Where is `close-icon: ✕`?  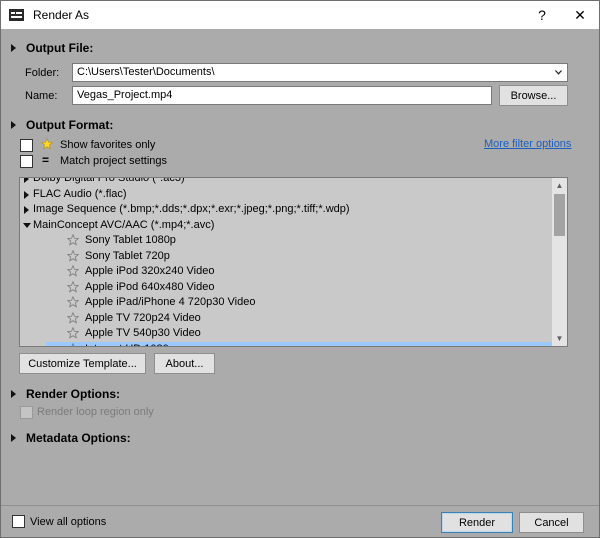
close-icon: ✕ is located at coordinates (580, 14).